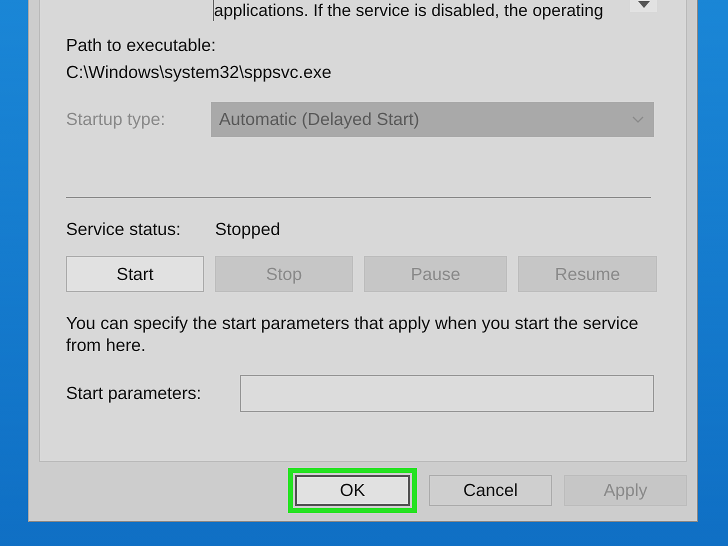  I want to click on startup-type-label: Startup type:, so click(116, 119).